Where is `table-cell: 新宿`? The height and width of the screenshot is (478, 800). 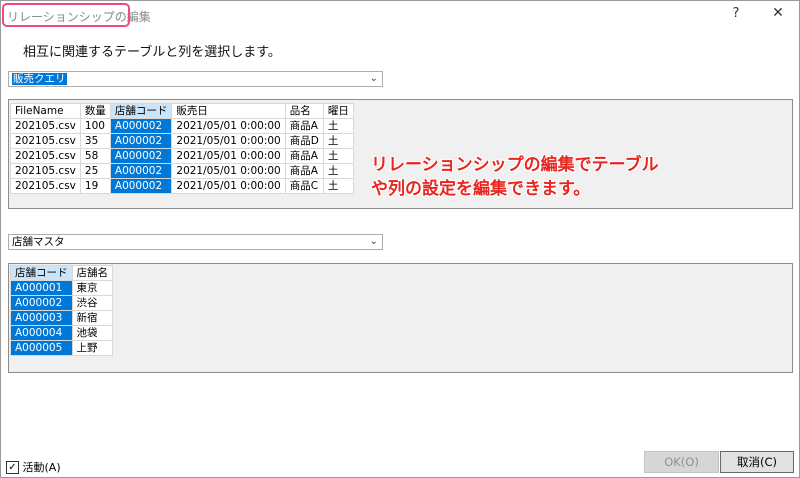
table-cell: 新宿 is located at coordinates (92, 318).